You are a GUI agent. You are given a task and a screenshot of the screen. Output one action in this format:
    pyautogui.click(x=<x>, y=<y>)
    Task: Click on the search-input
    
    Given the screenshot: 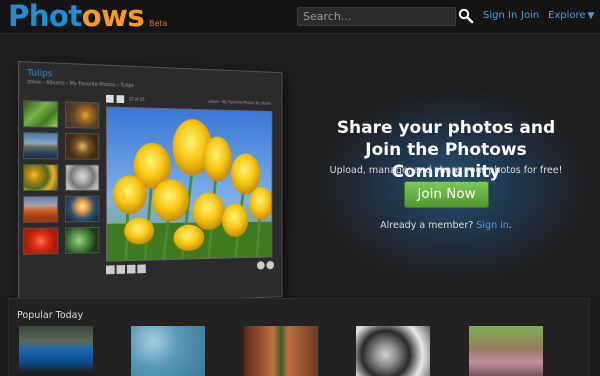 What is the action you would take?
    pyautogui.click(x=376, y=16)
    